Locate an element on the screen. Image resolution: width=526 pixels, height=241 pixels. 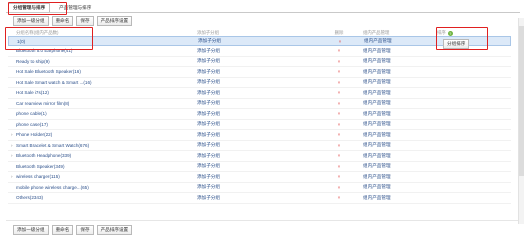
group-name: Hot Sale i7s(12) is located at coordinates (102, 92).